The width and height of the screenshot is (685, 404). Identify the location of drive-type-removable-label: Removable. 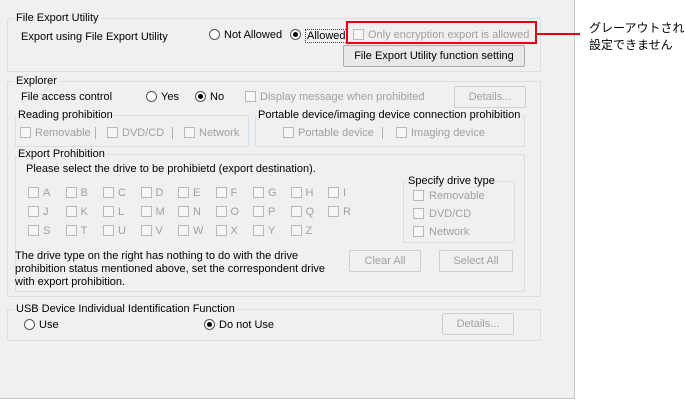
(457, 196).